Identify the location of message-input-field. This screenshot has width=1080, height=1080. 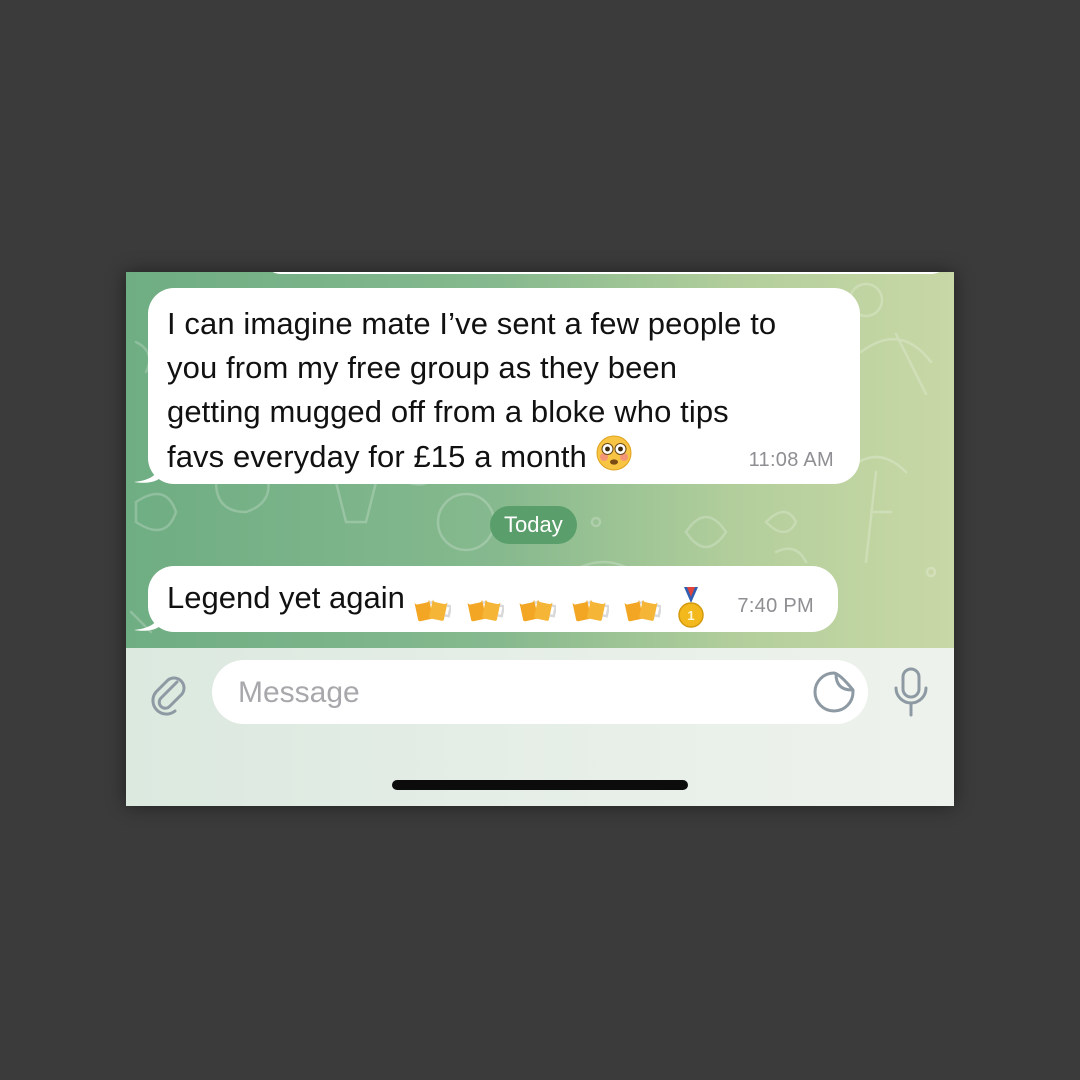
(540, 693).